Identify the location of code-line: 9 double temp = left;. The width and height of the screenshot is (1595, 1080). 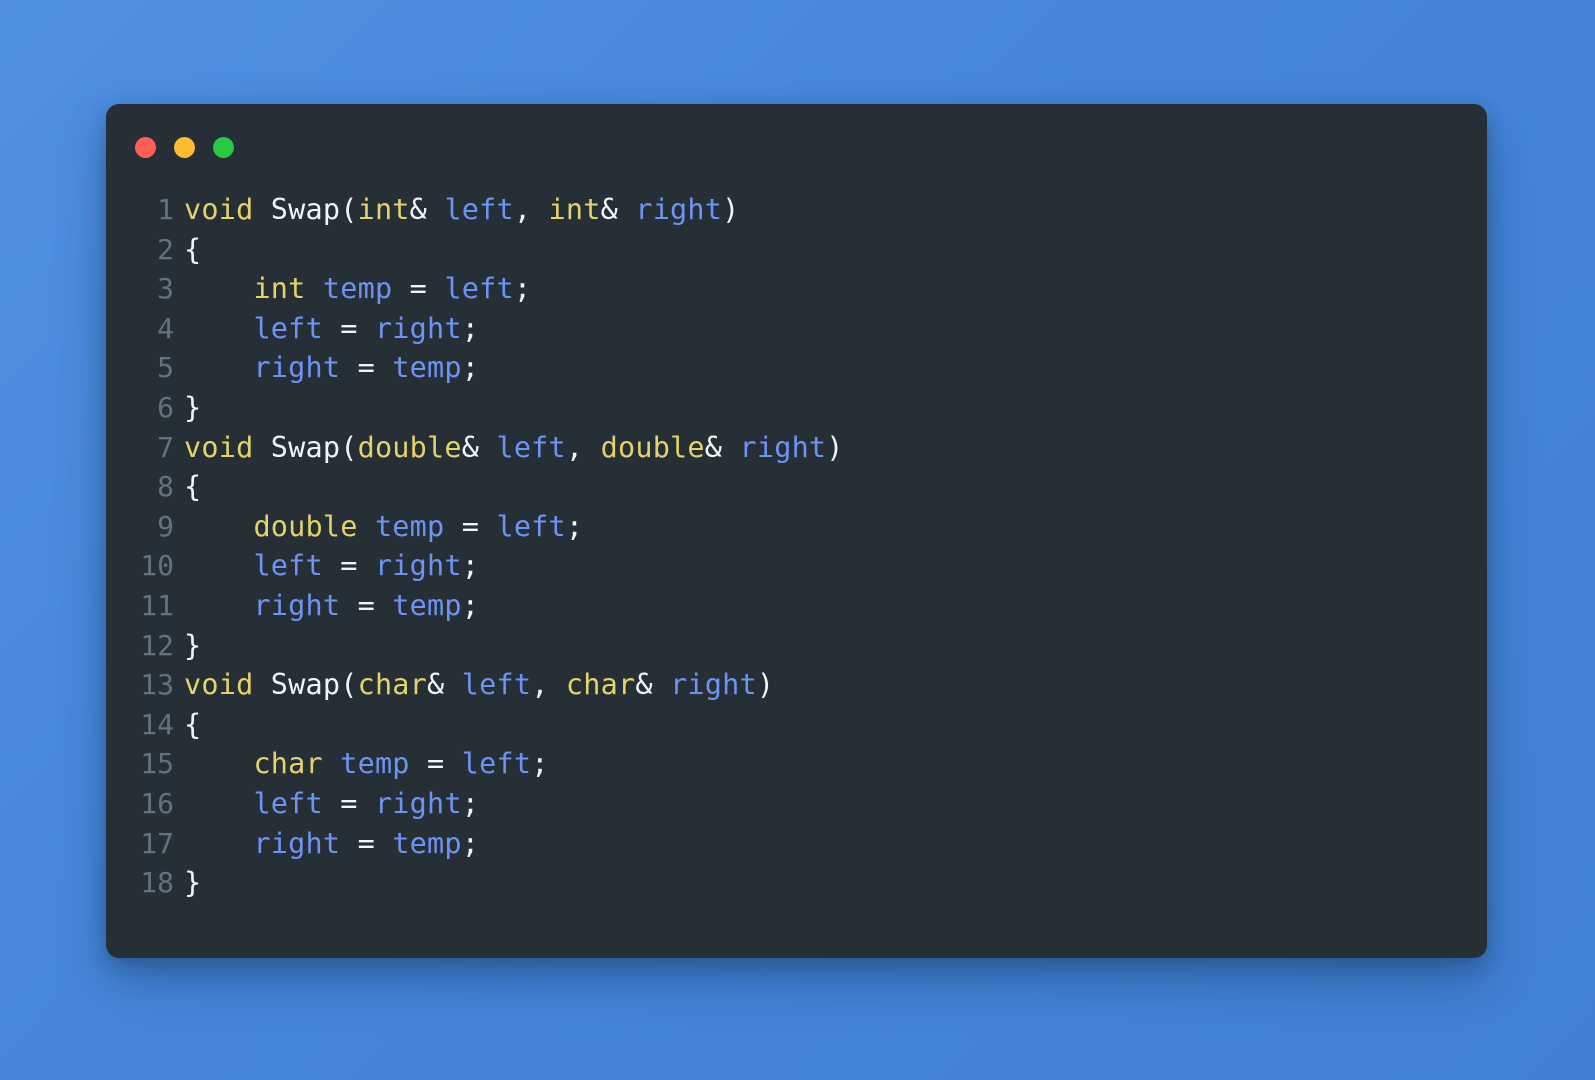
(796, 527).